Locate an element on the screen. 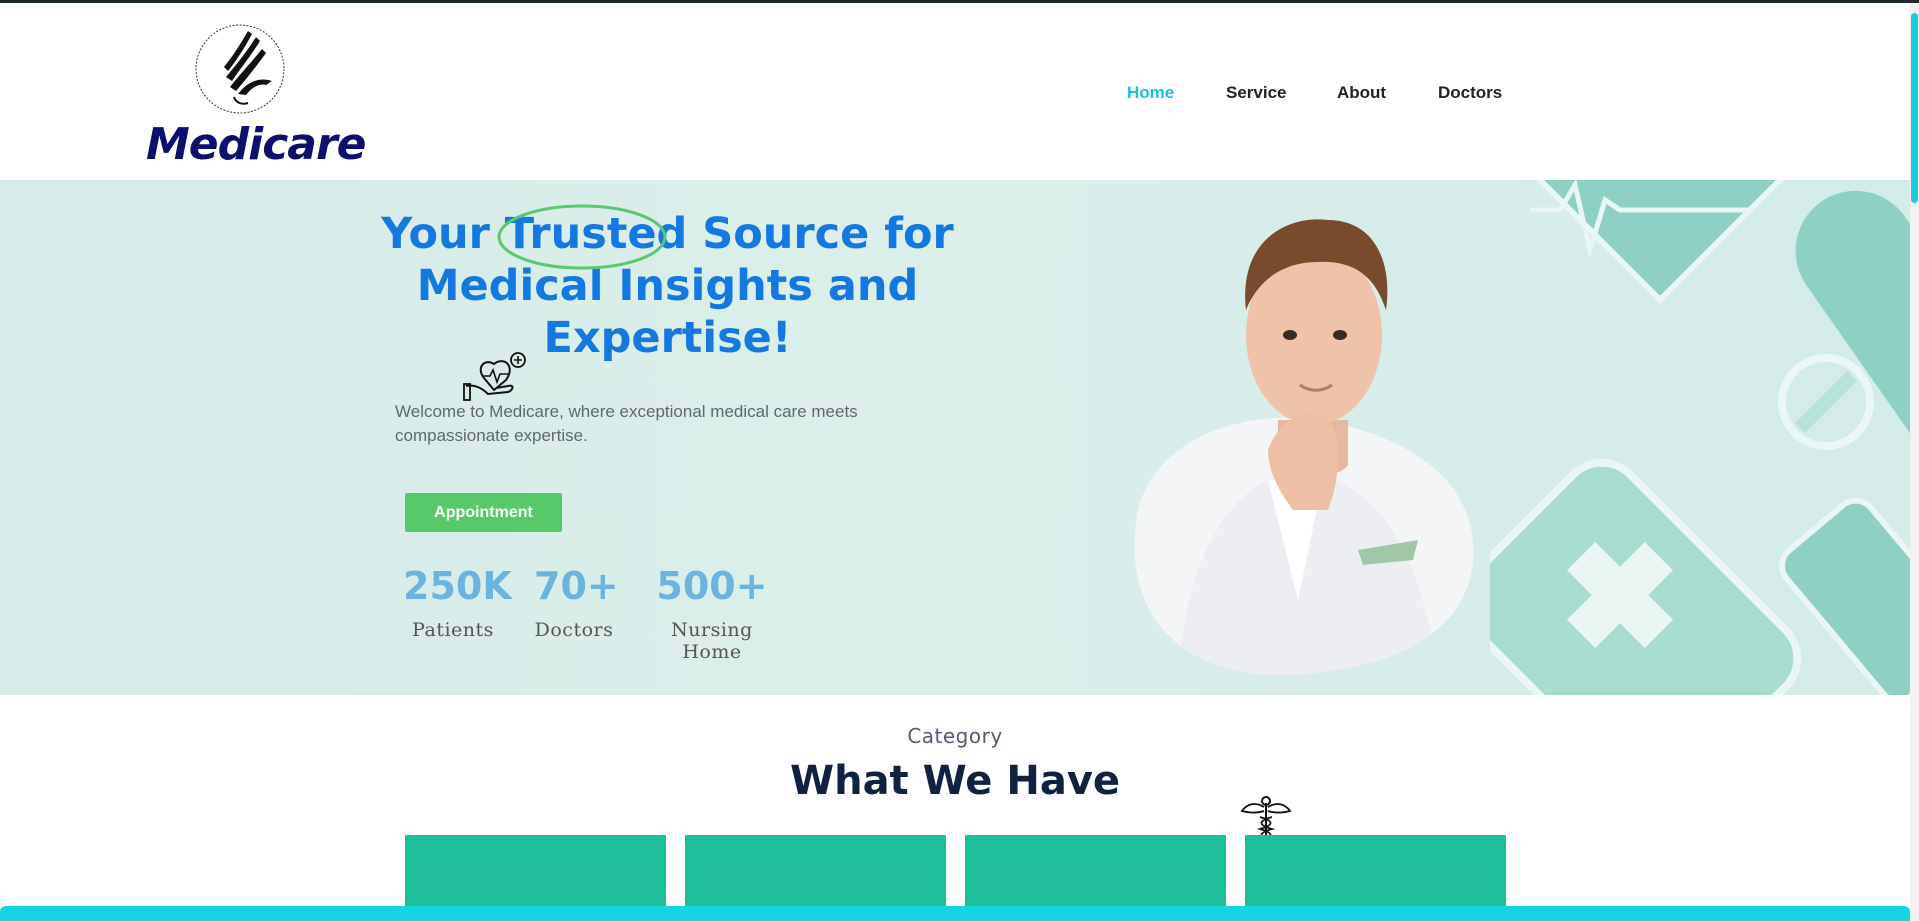 This screenshot has height=921, width=1919. title-line-3: Expertise! is located at coordinates (667, 338).